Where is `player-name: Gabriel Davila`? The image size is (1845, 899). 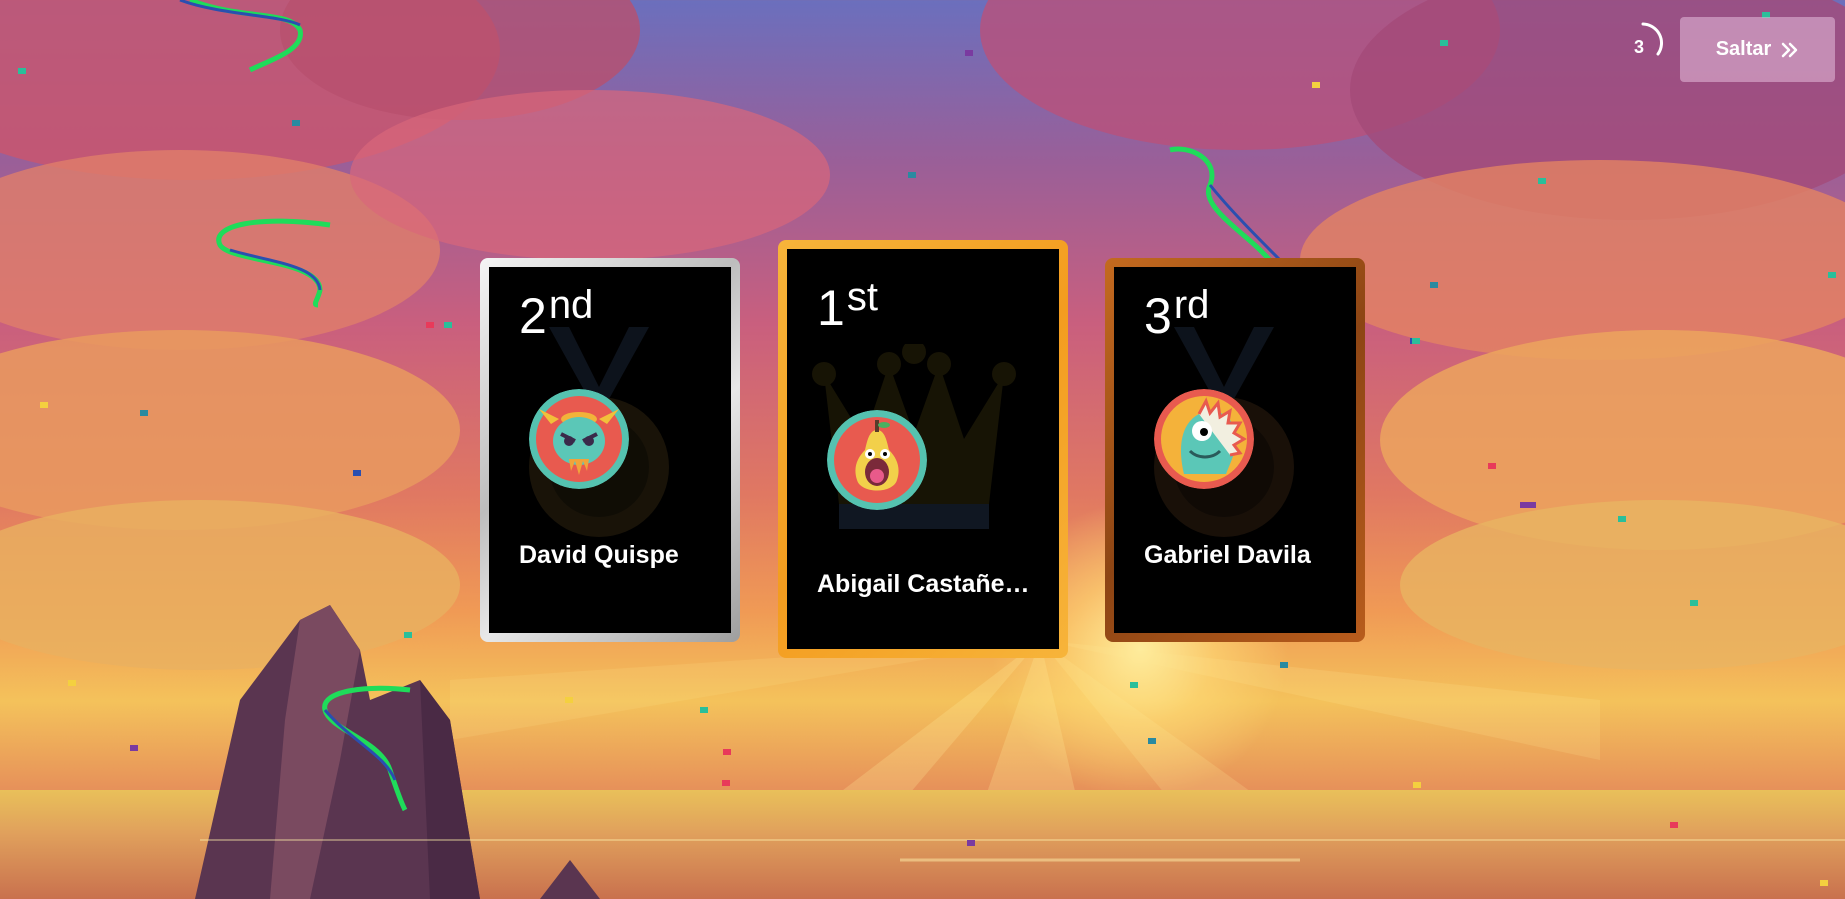
player-name: Gabriel Davila is located at coordinates (1227, 555).